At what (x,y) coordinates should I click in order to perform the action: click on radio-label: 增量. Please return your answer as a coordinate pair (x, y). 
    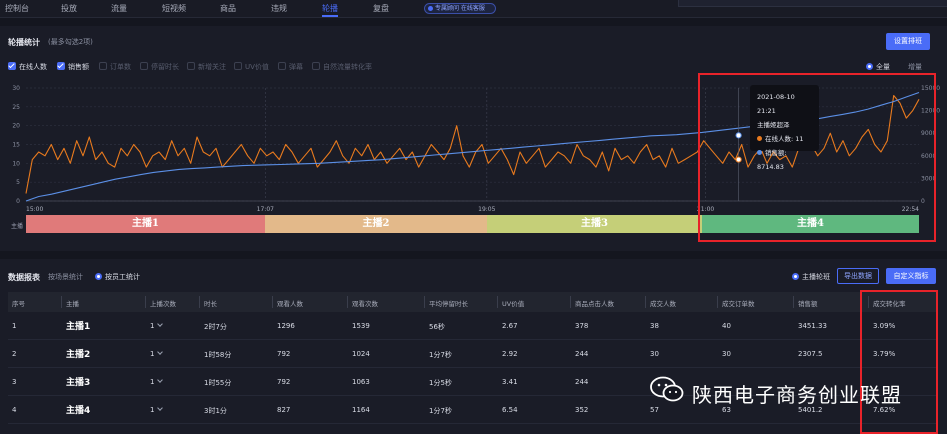
    Looking at the image, I should click on (915, 67).